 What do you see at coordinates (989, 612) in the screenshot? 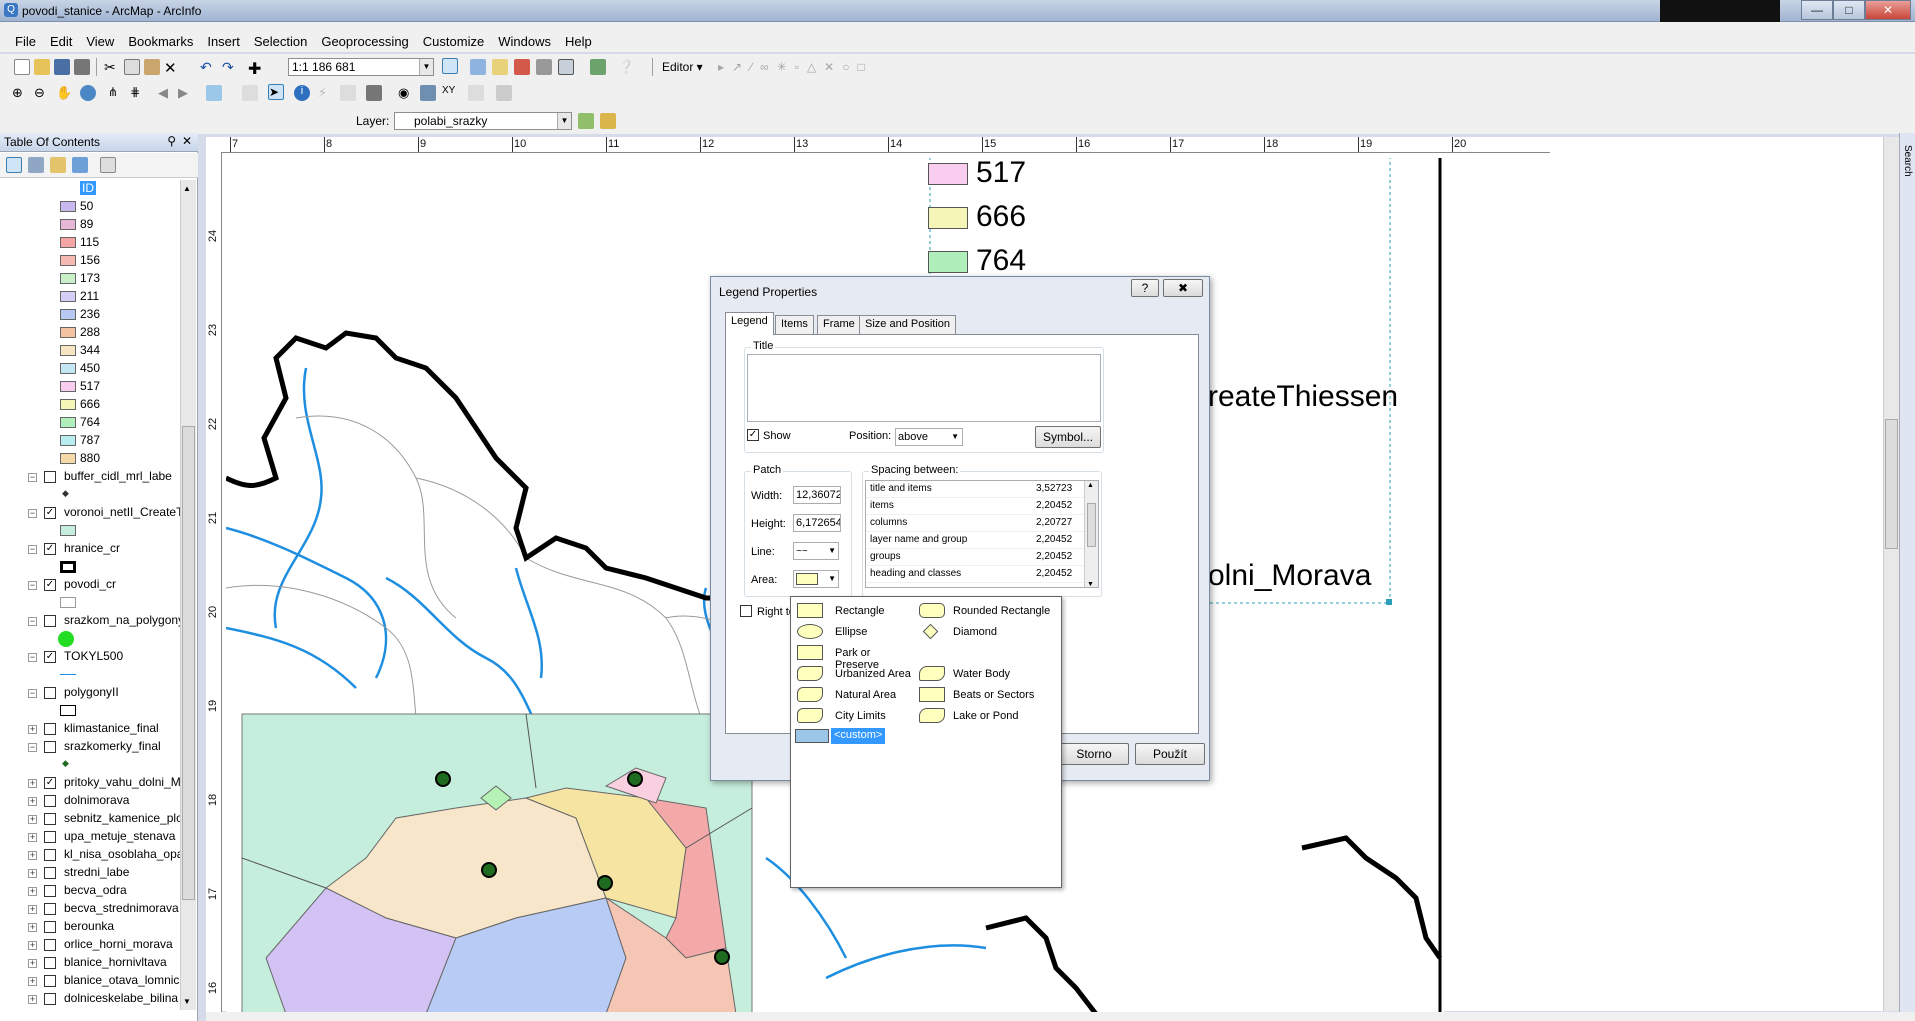
I see `patch-option: Rounded Rectangle` at bounding box center [989, 612].